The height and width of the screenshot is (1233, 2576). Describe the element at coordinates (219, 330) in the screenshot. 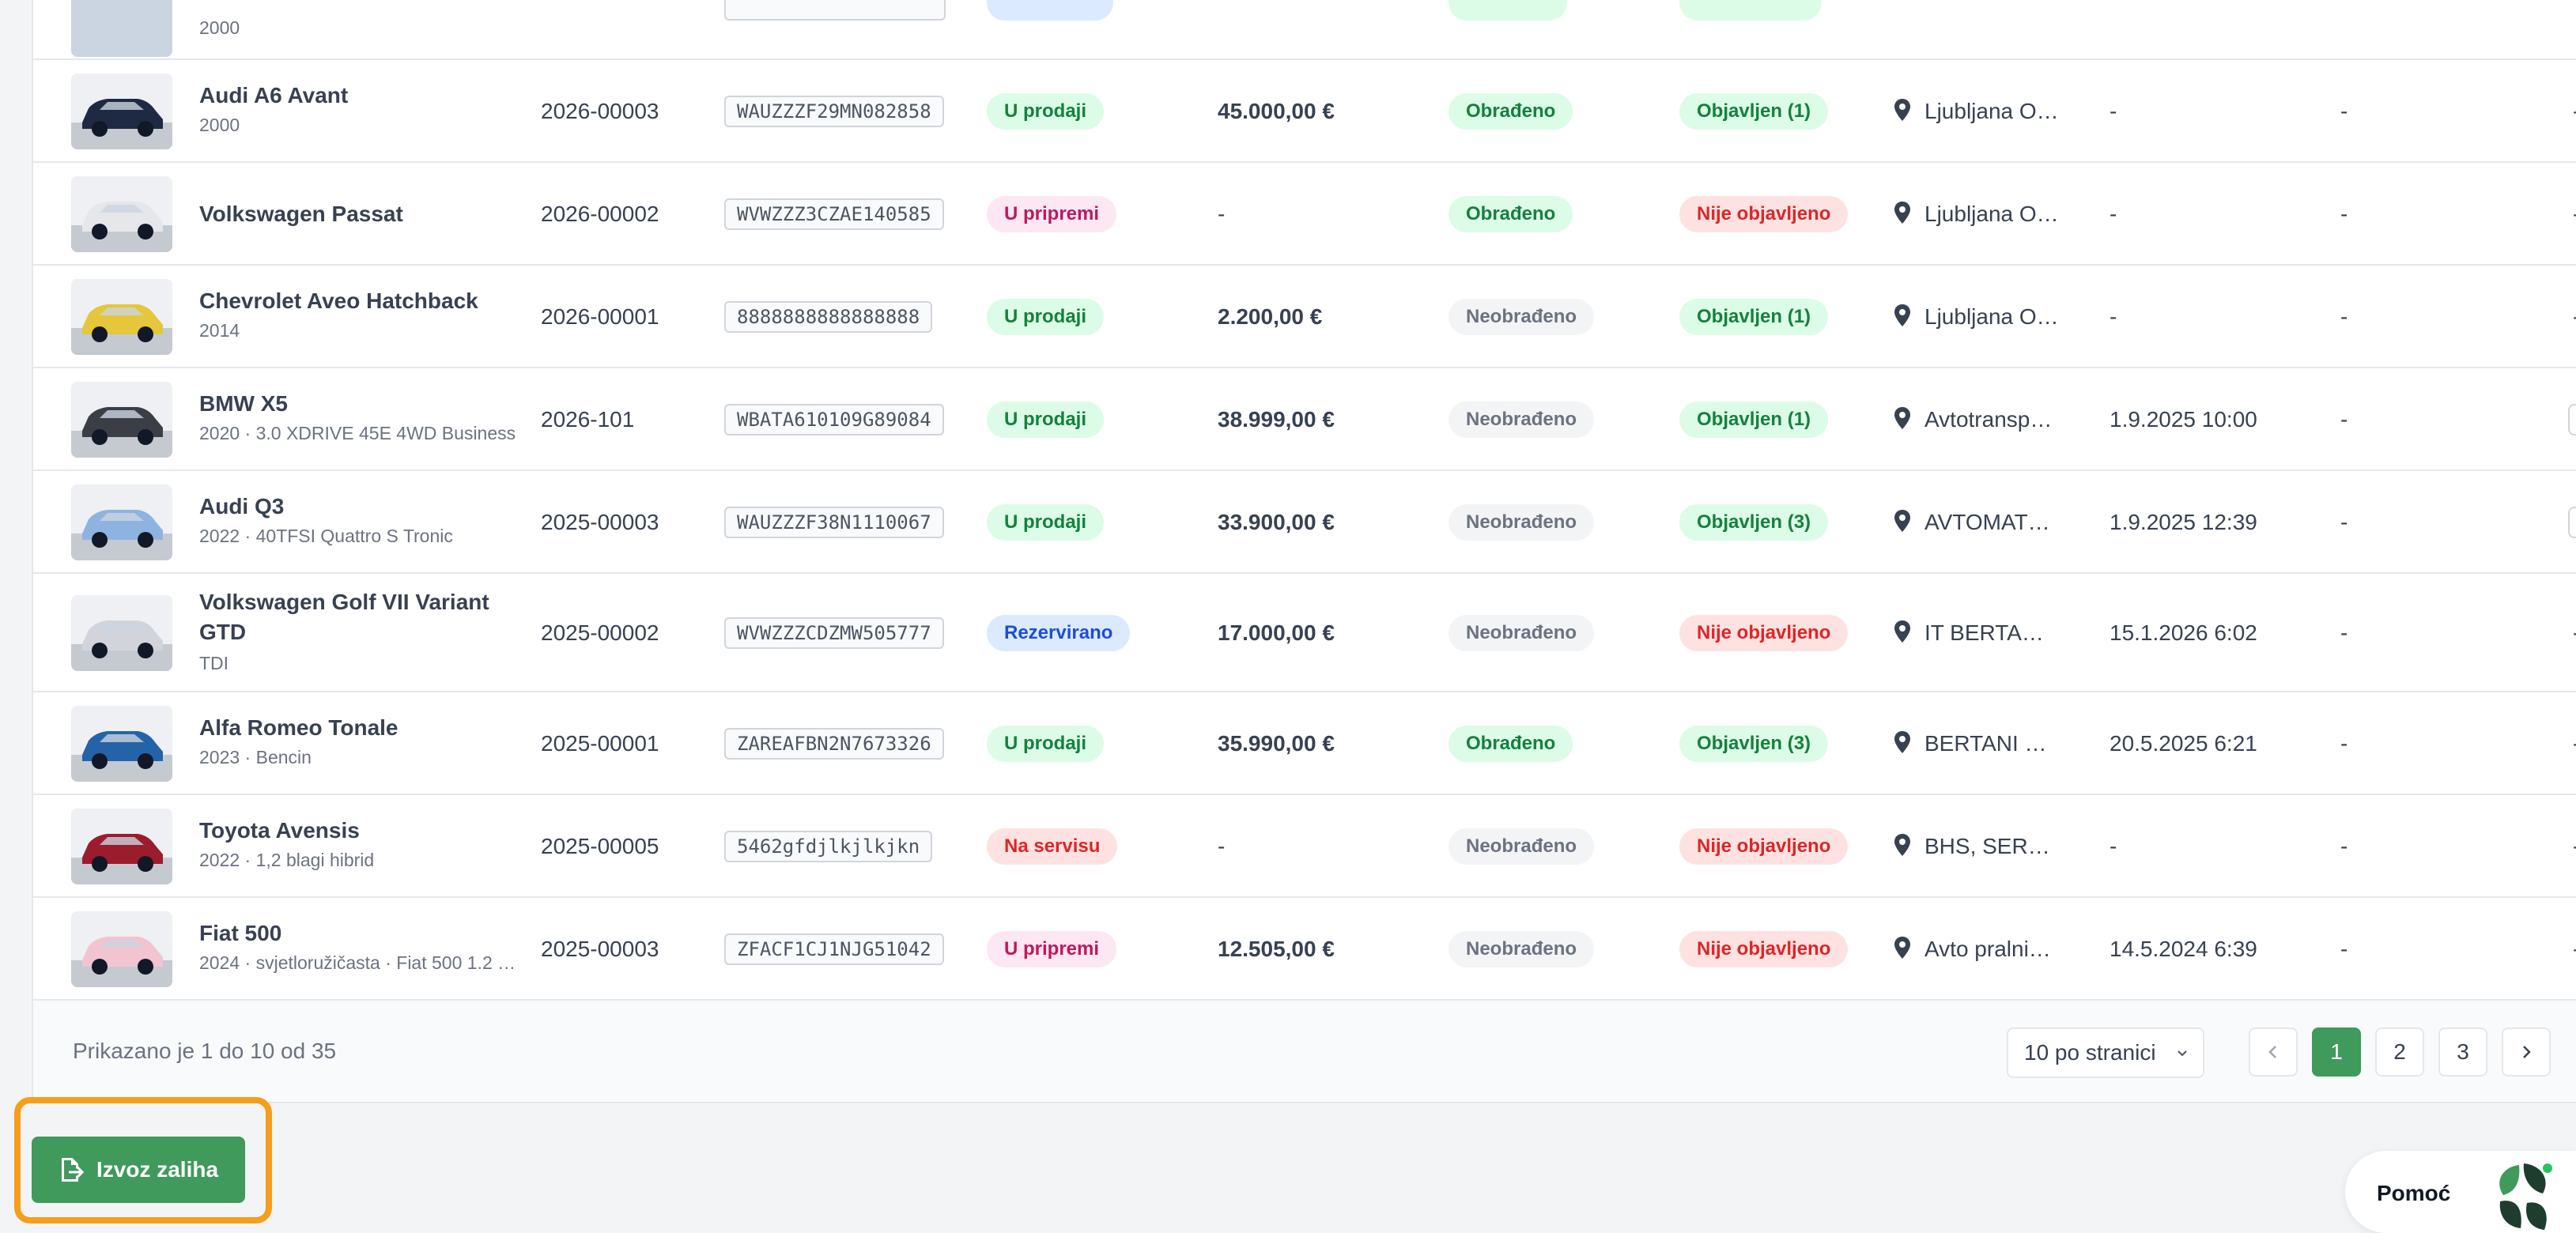

I see `vehicle-subtitle: 2014` at that location.